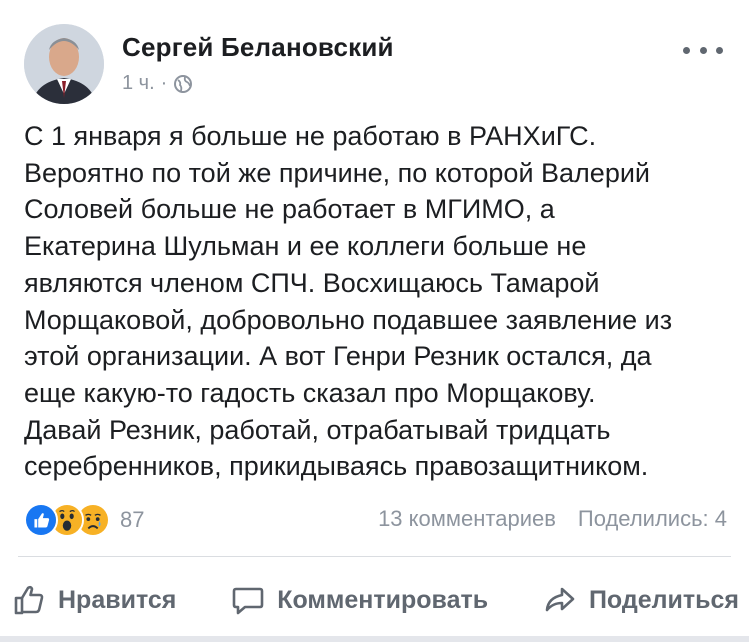  I want to click on post-meta: 1 ч. ·, so click(157, 83).